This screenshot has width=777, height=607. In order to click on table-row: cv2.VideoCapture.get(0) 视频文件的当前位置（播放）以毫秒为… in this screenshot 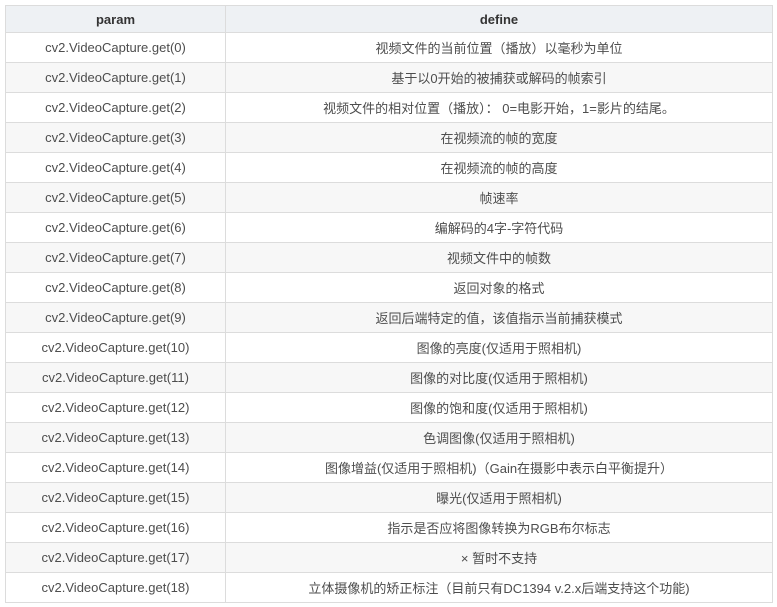, I will do `click(389, 47)`.